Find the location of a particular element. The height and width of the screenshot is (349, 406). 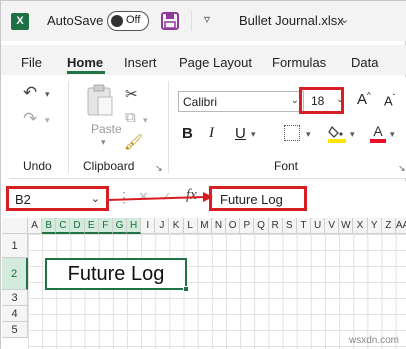

format-painter-icon: 🖌 is located at coordinates (133, 142).